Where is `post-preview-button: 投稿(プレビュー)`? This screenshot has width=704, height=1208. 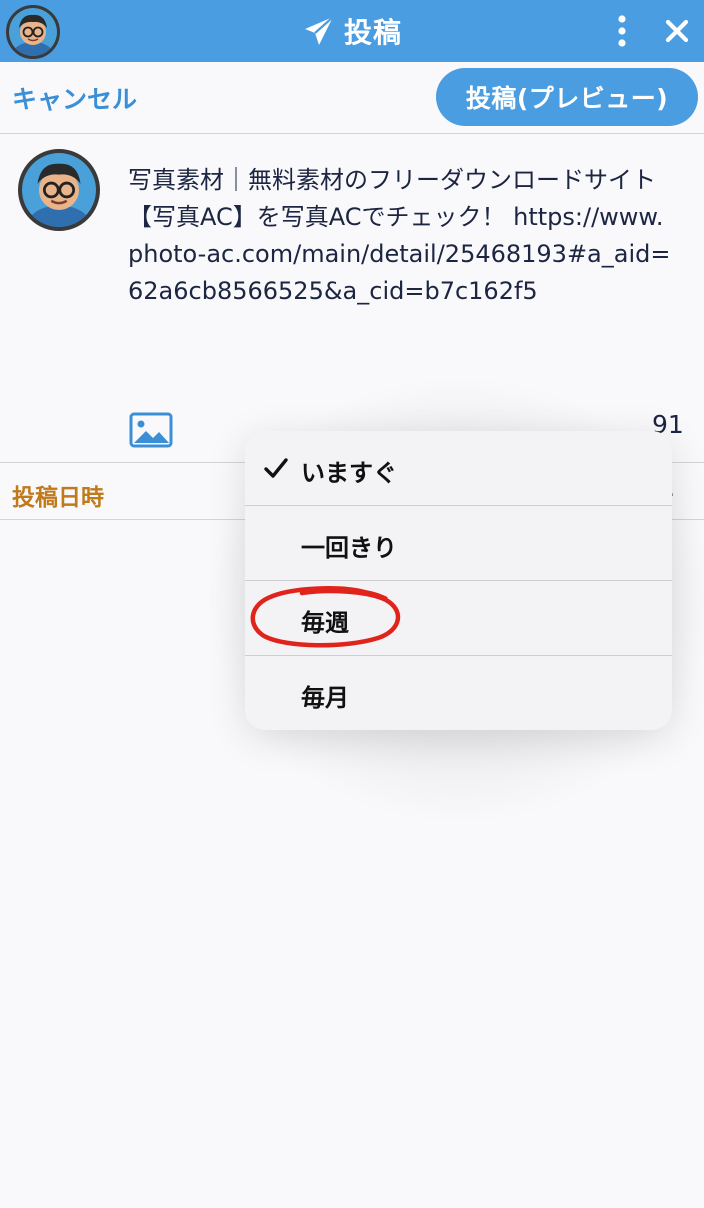 post-preview-button: 投稿(プレビュー) is located at coordinates (567, 97).